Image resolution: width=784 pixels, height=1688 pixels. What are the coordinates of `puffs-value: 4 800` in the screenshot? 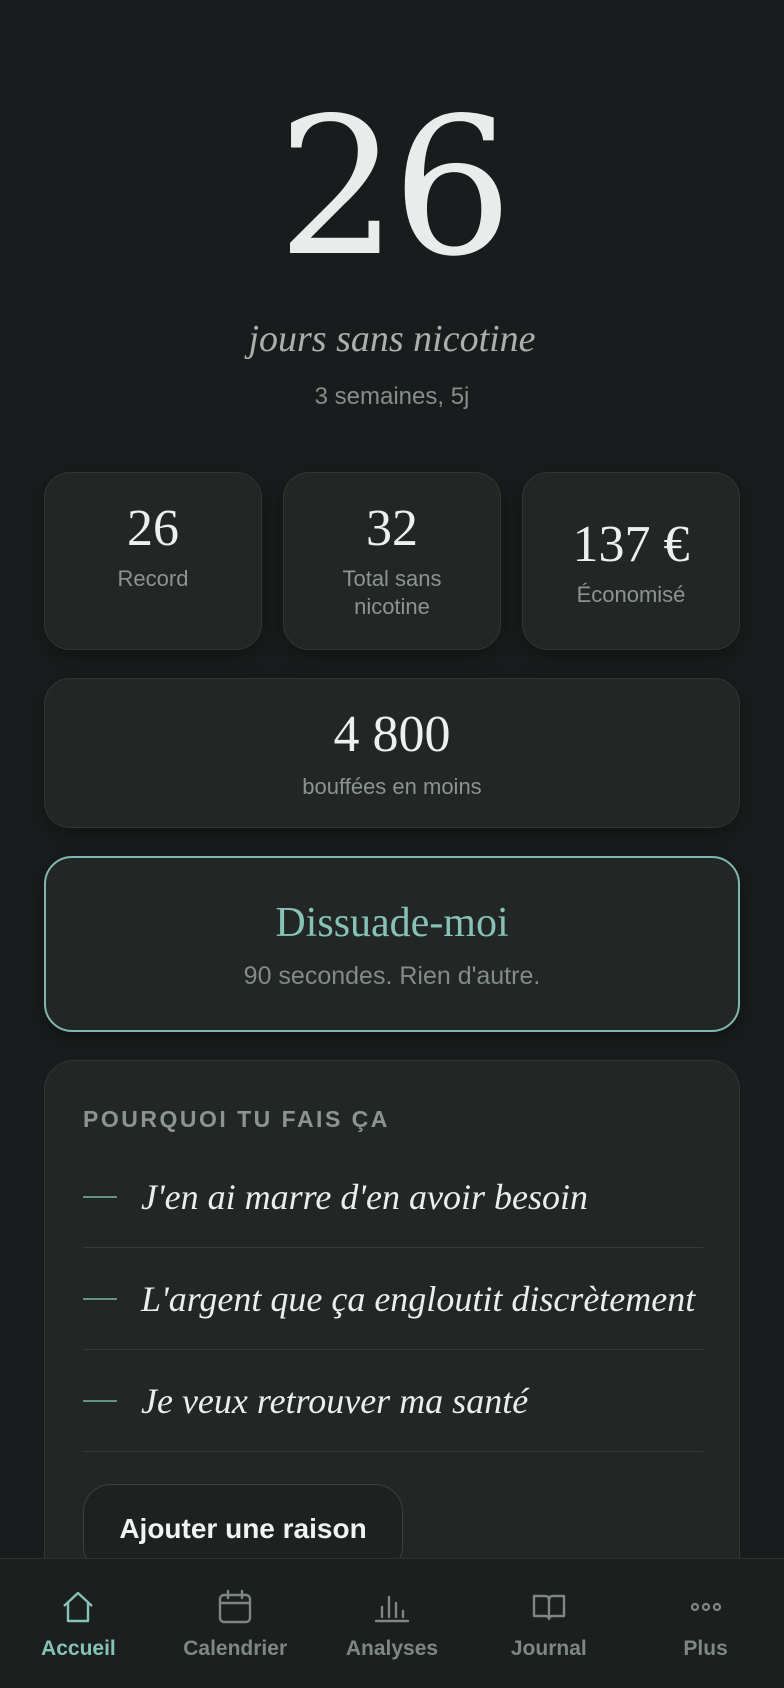 It's located at (392, 734).